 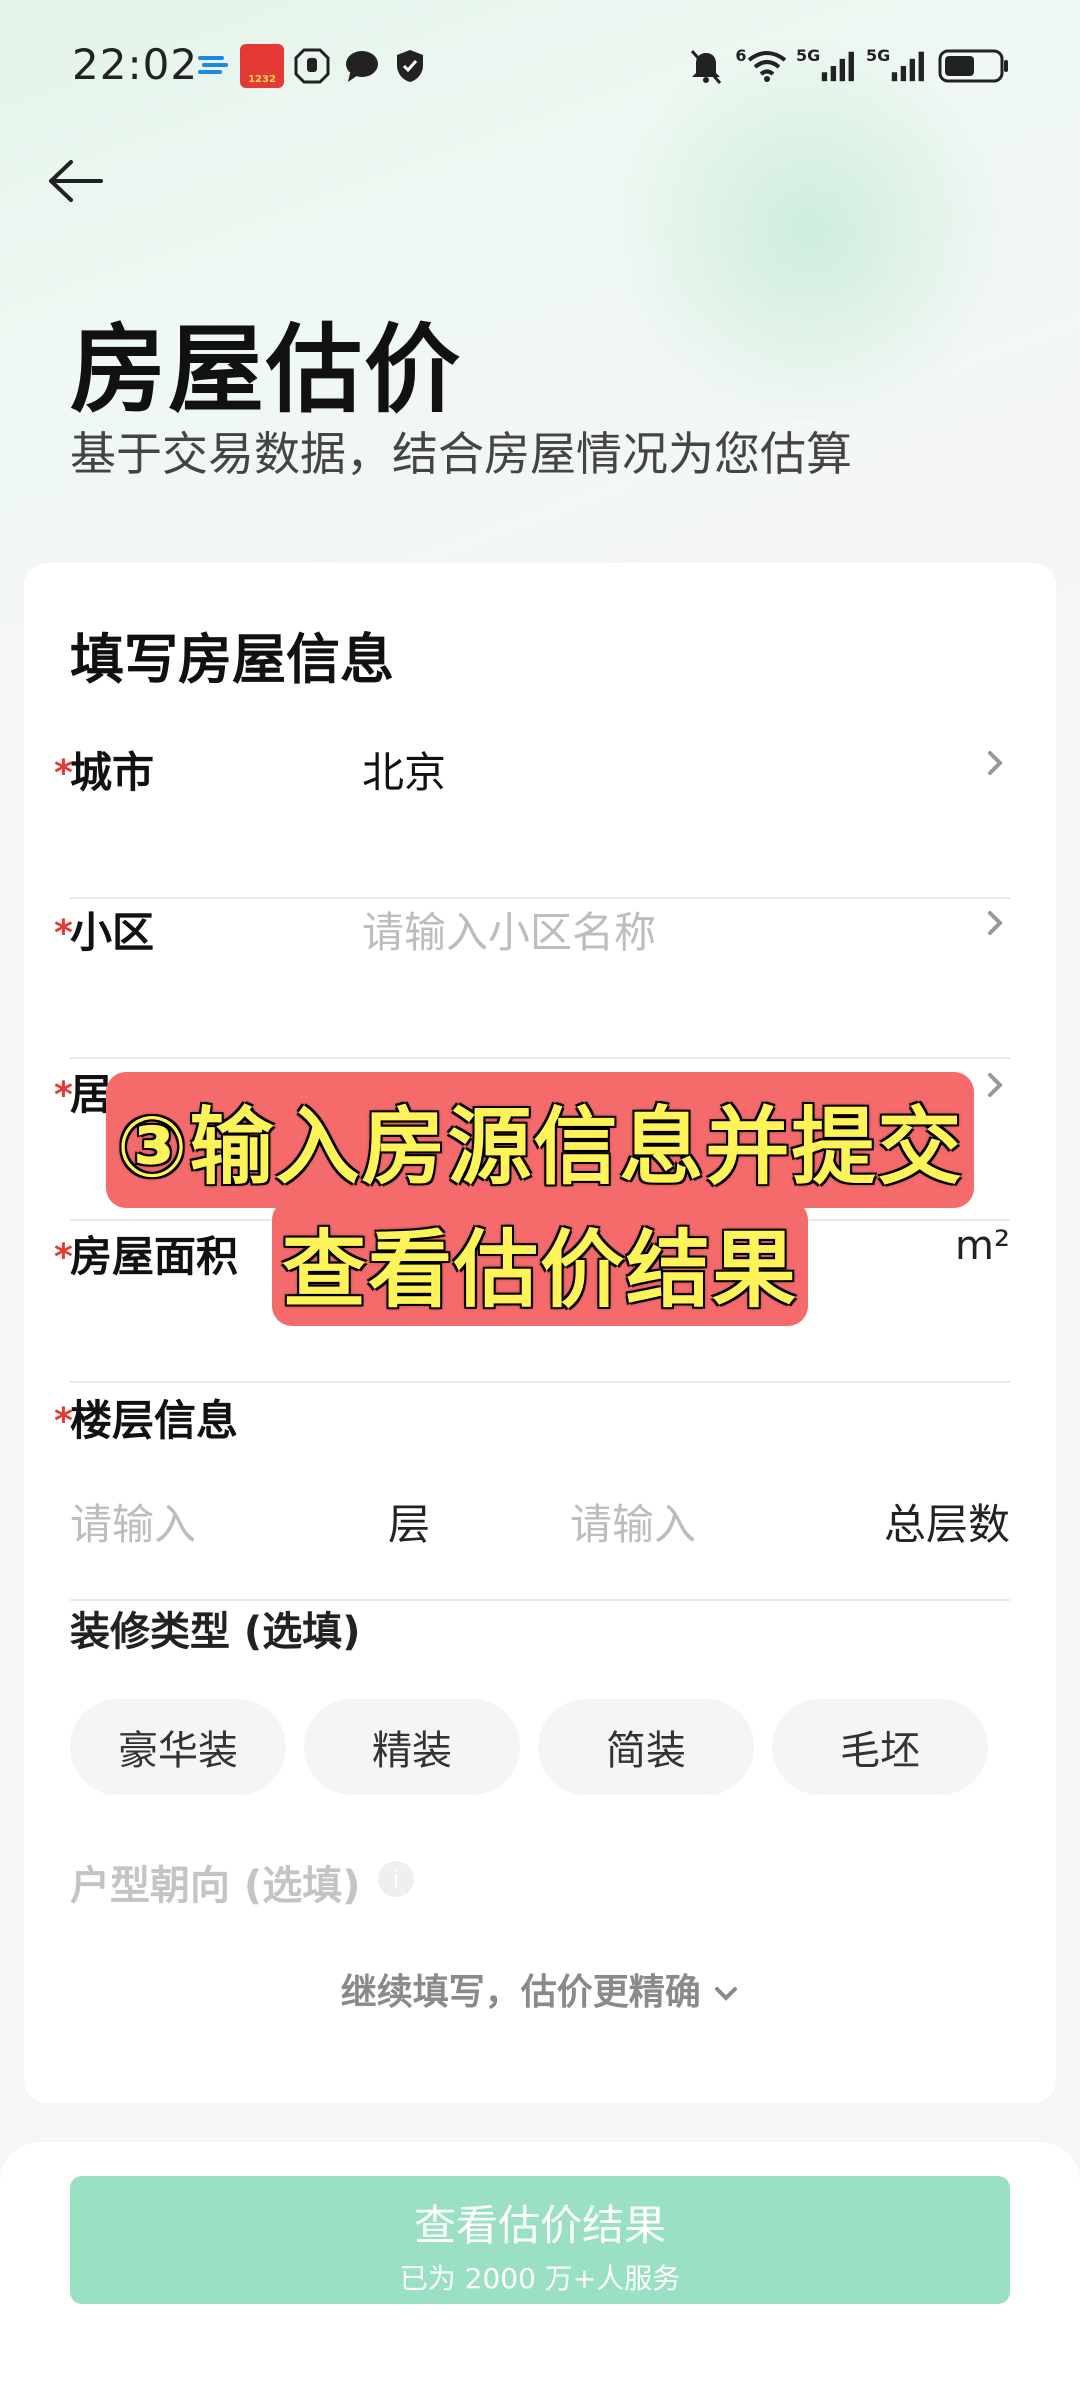 I want to click on tutorial-overlay-line2: 查看估价结果, so click(x=540, y=1263).